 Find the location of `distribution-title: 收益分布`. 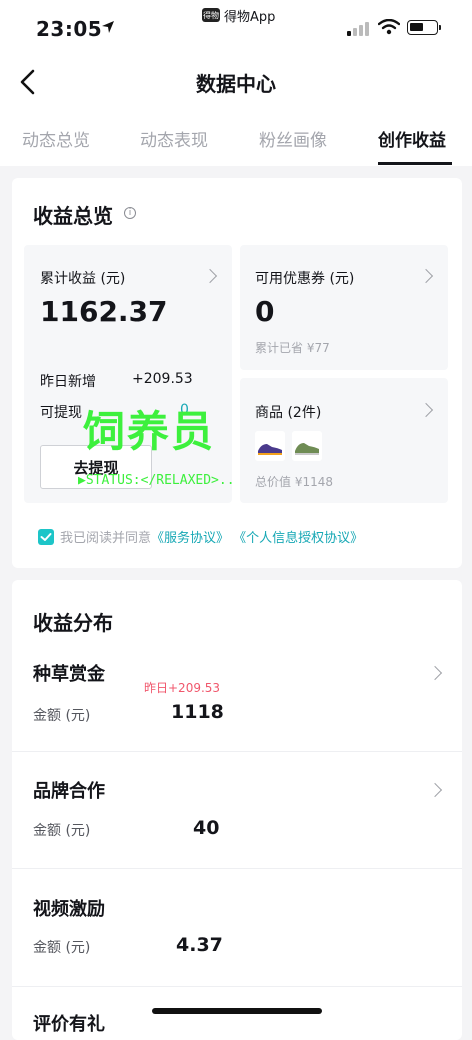

distribution-title: 收益分布 is located at coordinates (73, 623).